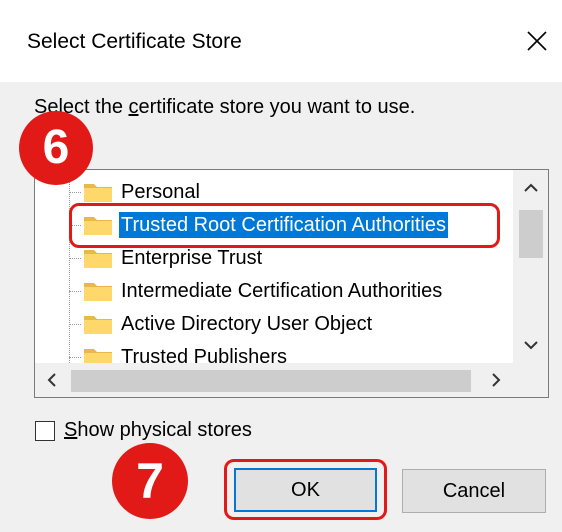 This screenshot has height=532, width=562. What do you see at coordinates (530, 380) in the screenshot?
I see `scrollbar-corner` at bounding box center [530, 380].